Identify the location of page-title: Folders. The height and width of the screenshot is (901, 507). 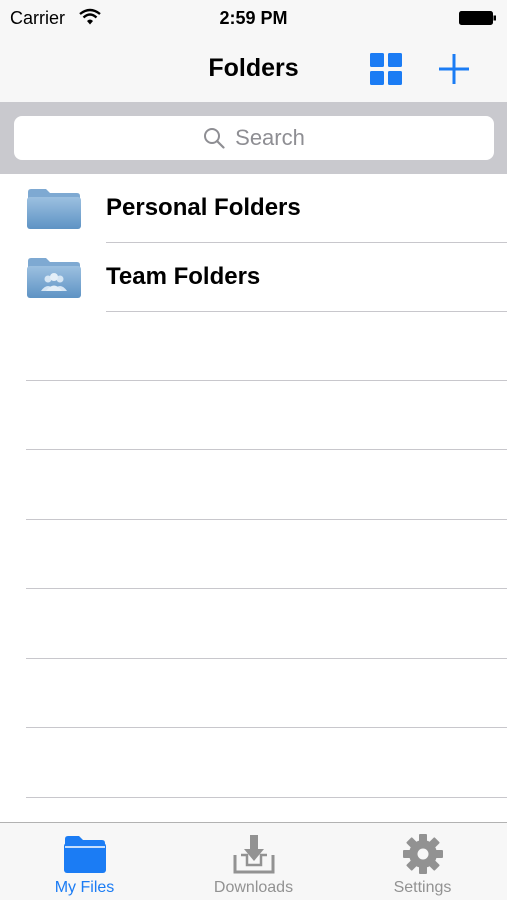
(253, 68).